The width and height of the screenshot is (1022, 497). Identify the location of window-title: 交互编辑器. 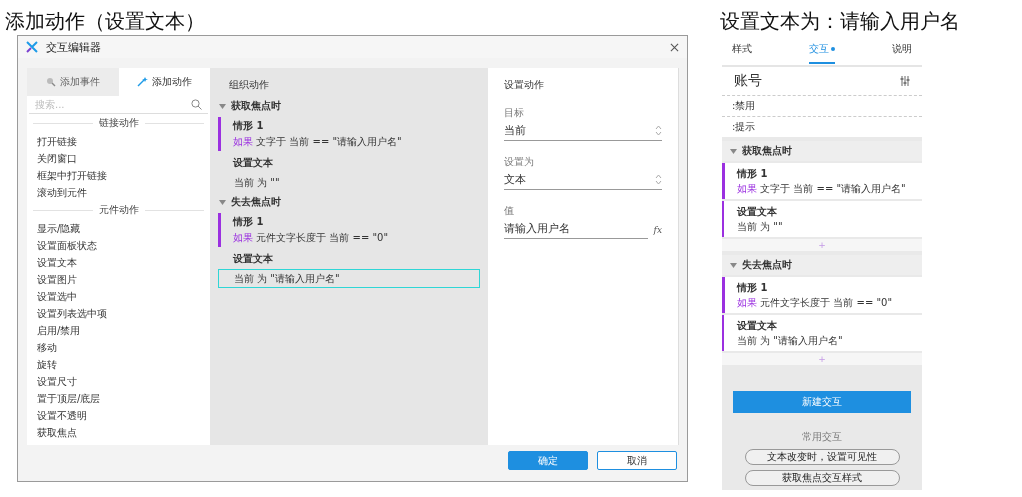
(74, 47).